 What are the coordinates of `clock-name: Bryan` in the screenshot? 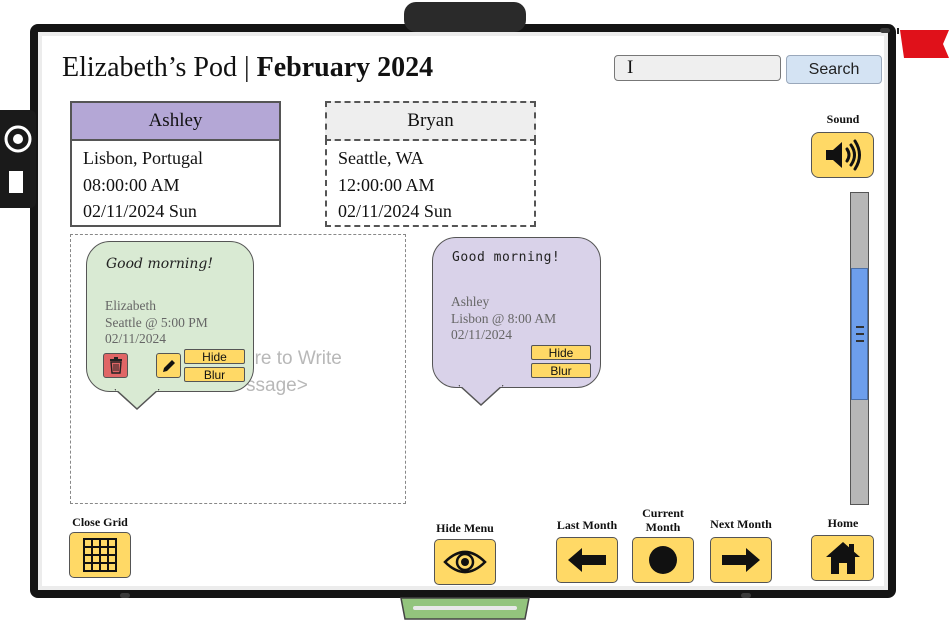 It's located at (430, 120).